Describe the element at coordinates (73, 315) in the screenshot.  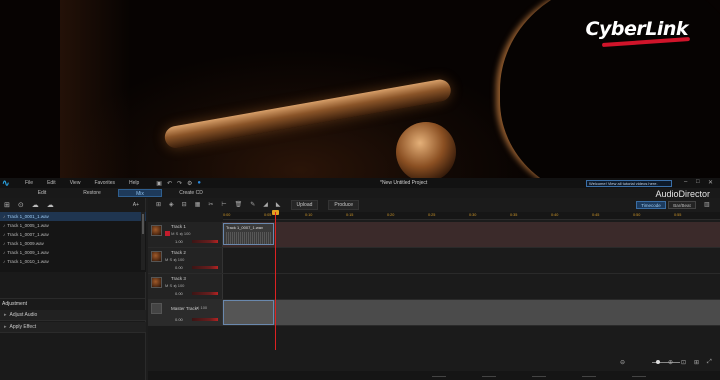
I see `adjust-audio-row: ▸ Adjust Audio` at that location.